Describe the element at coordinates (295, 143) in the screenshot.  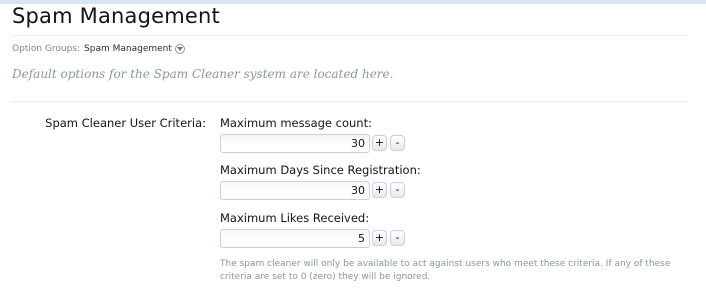
I see `max-message-count-input` at that location.